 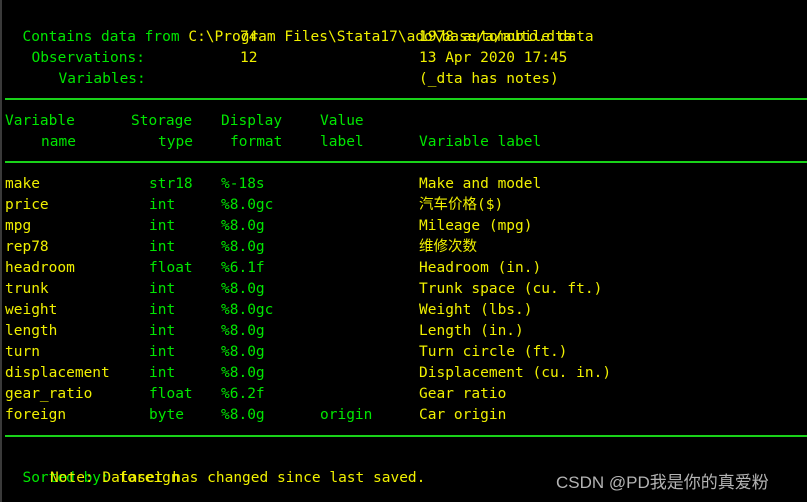 I want to click on col-header-variable-label: Variable label, so click(x=480, y=142).